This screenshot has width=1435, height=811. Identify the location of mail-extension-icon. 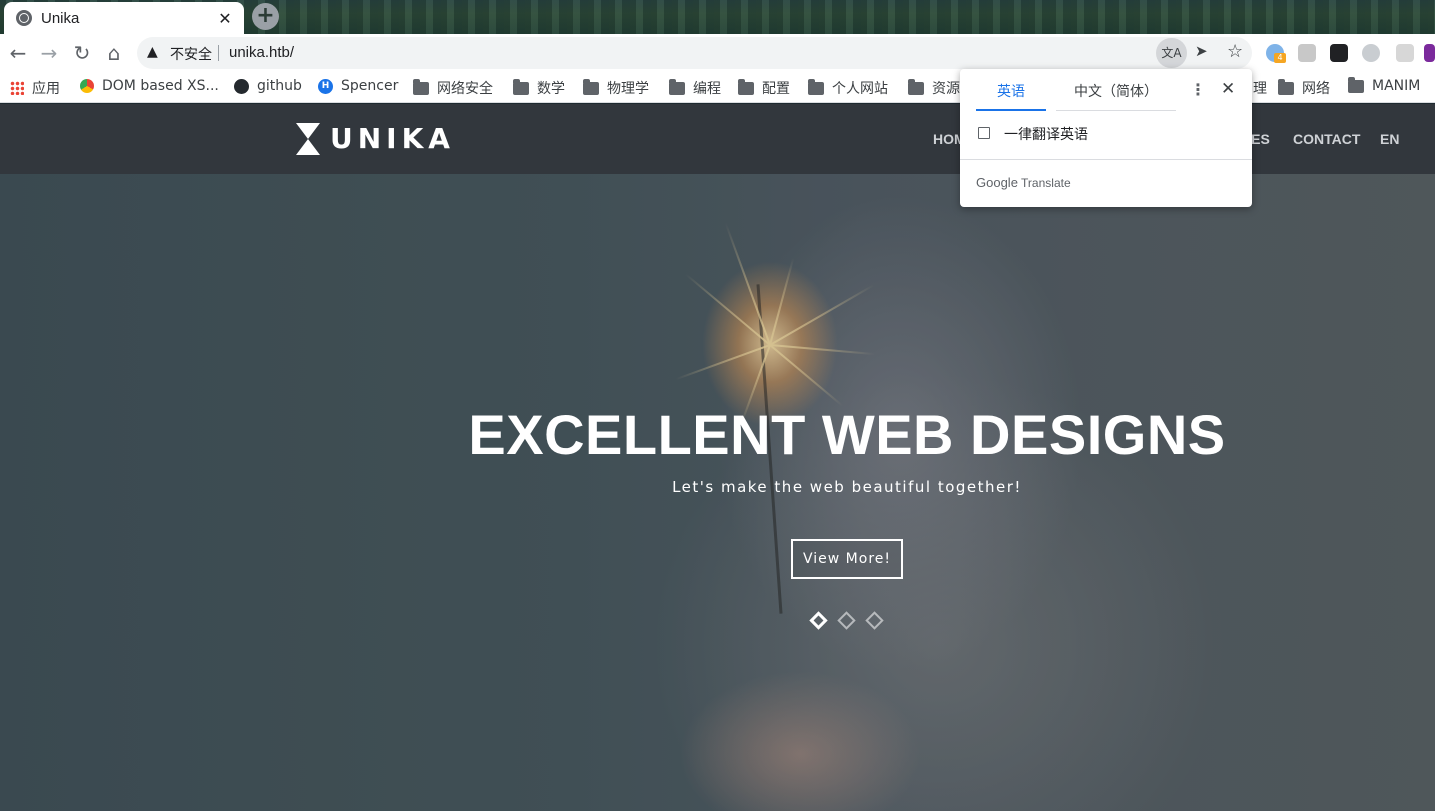
(1405, 53).